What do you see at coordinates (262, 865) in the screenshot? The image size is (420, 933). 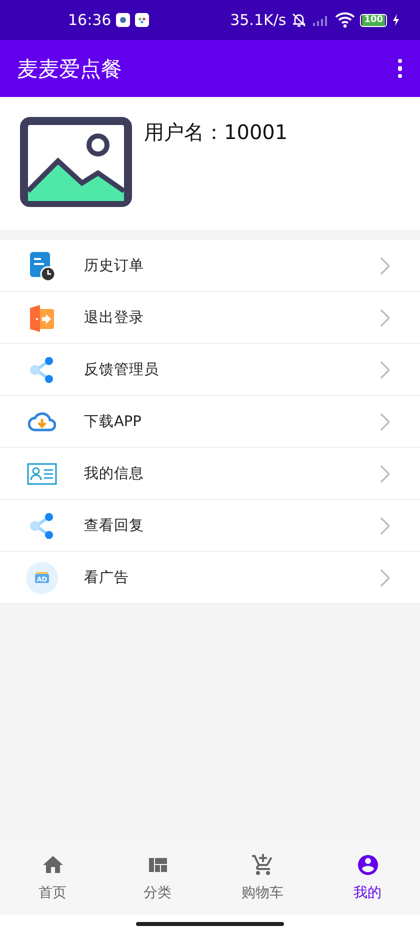 I see `cart-plus-icon` at bounding box center [262, 865].